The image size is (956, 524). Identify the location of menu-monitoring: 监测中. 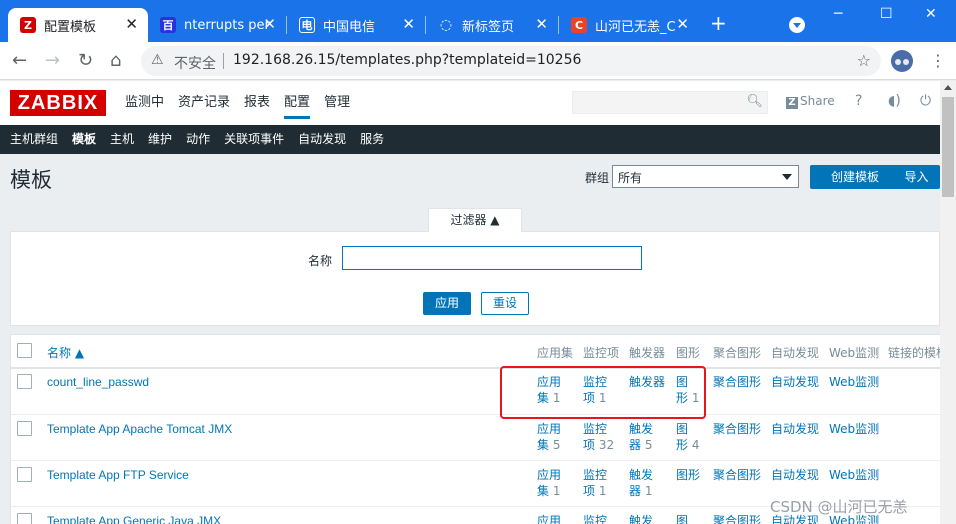
(144, 103).